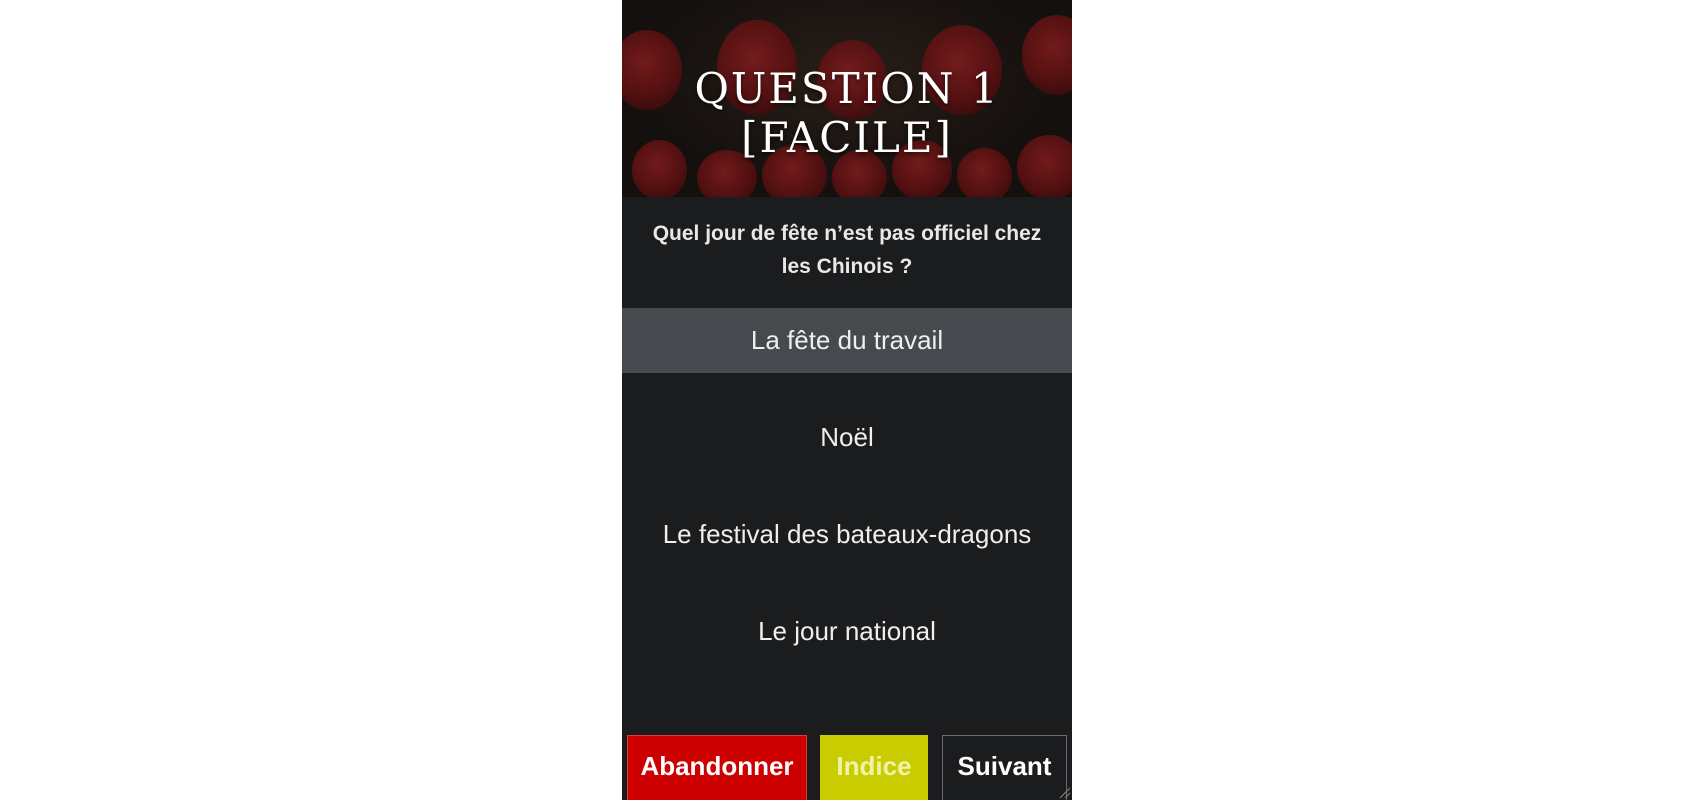 This screenshot has width=1694, height=800. Describe the element at coordinates (1004, 767) in the screenshot. I see `next-button: Suivant` at that location.